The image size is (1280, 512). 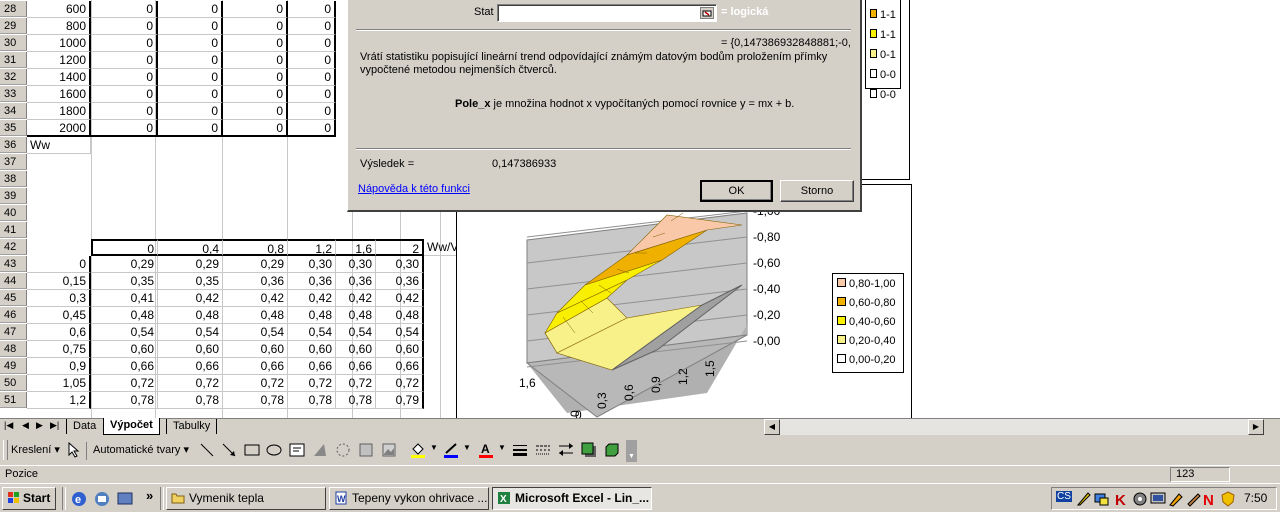 I want to click on tray-norton-icon: N, so click(x=1210, y=499).